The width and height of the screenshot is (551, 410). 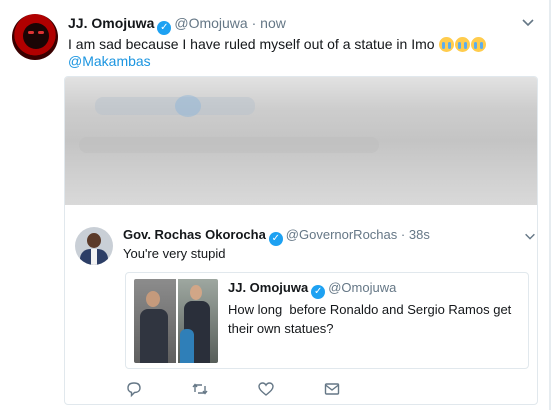 I want to click on quoted-time: 38s, so click(x=419, y=234).